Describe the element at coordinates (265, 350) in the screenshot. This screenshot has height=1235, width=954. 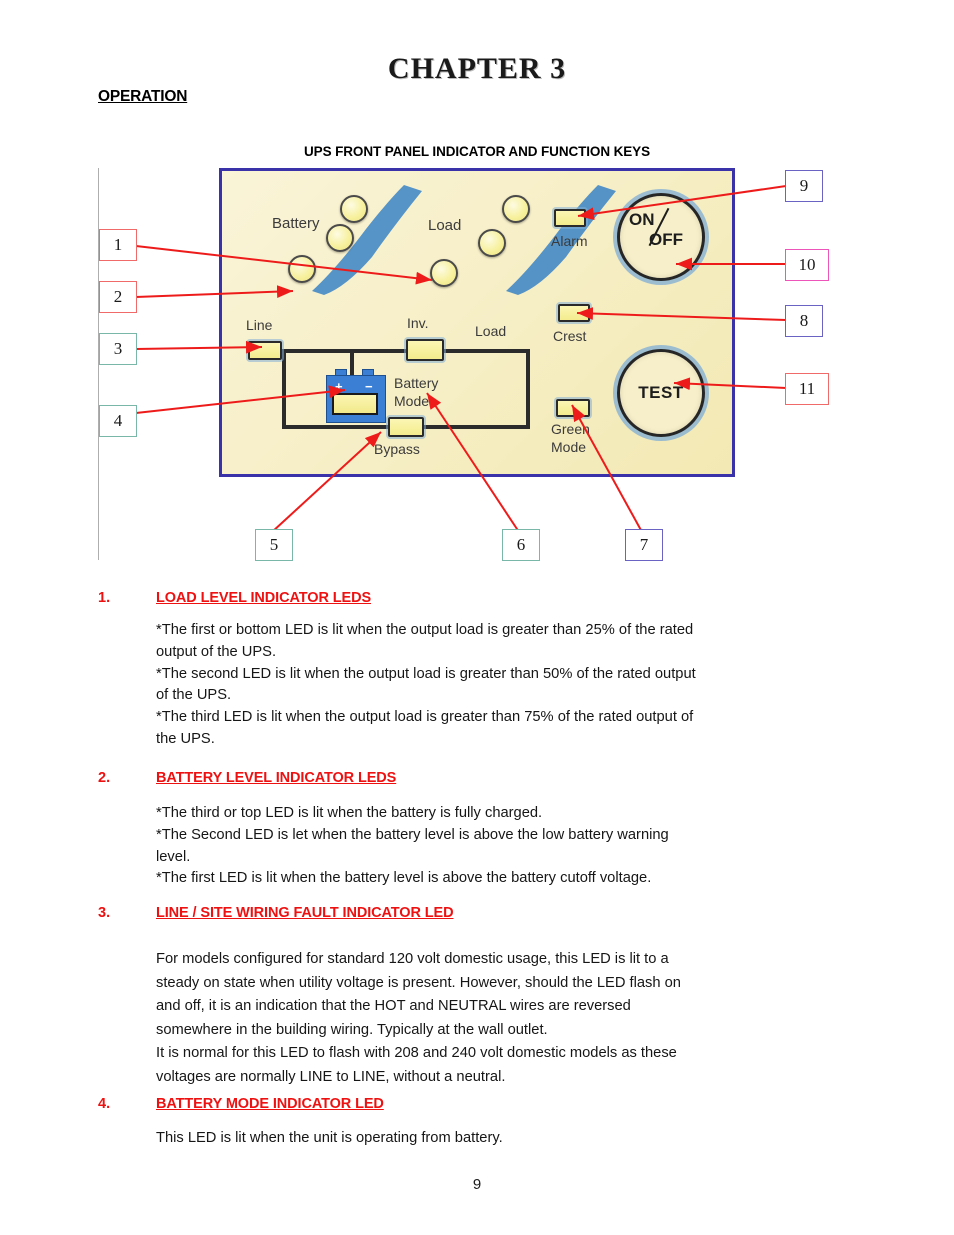
I see `line-led` at that location.